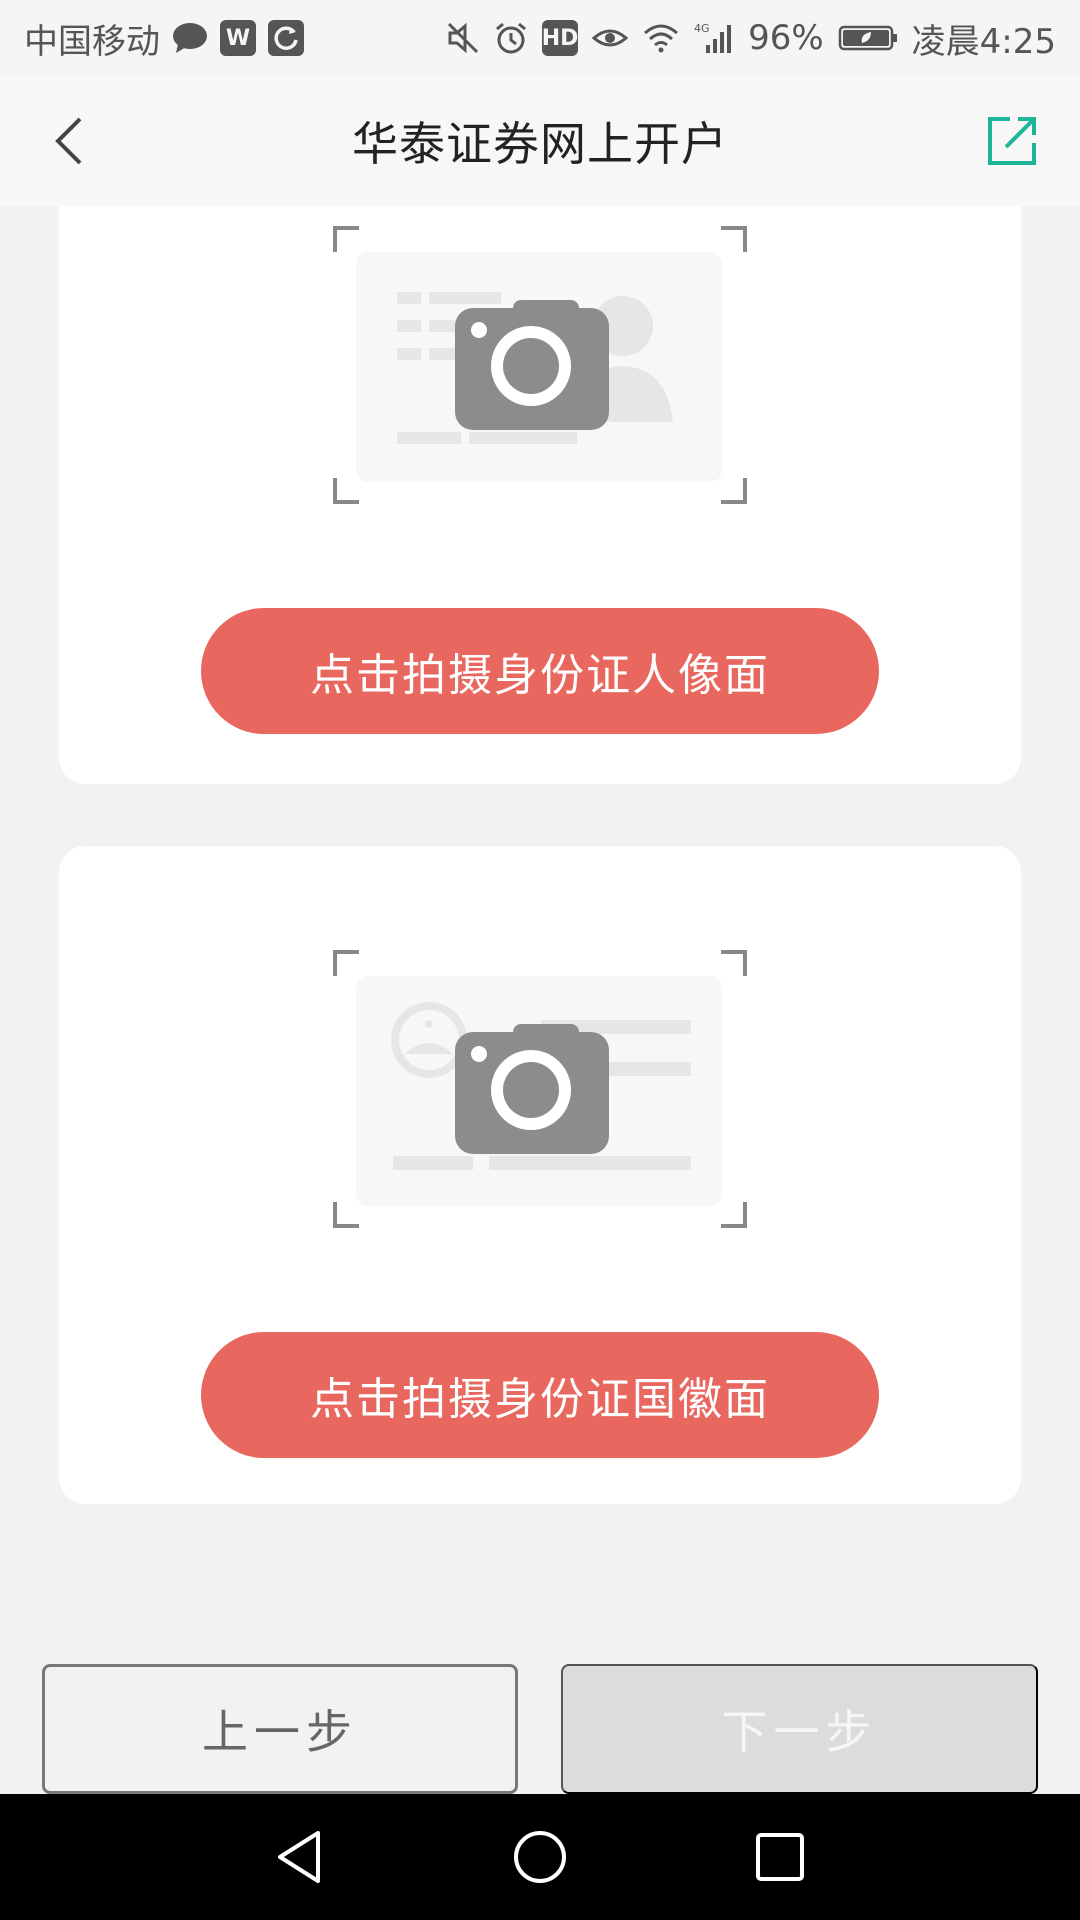 Image resolution: width=1080 pixels, height=1920 pixels. I want to click on status-right: HD 4G 96% 凌晨4:25, so click(751, 38).